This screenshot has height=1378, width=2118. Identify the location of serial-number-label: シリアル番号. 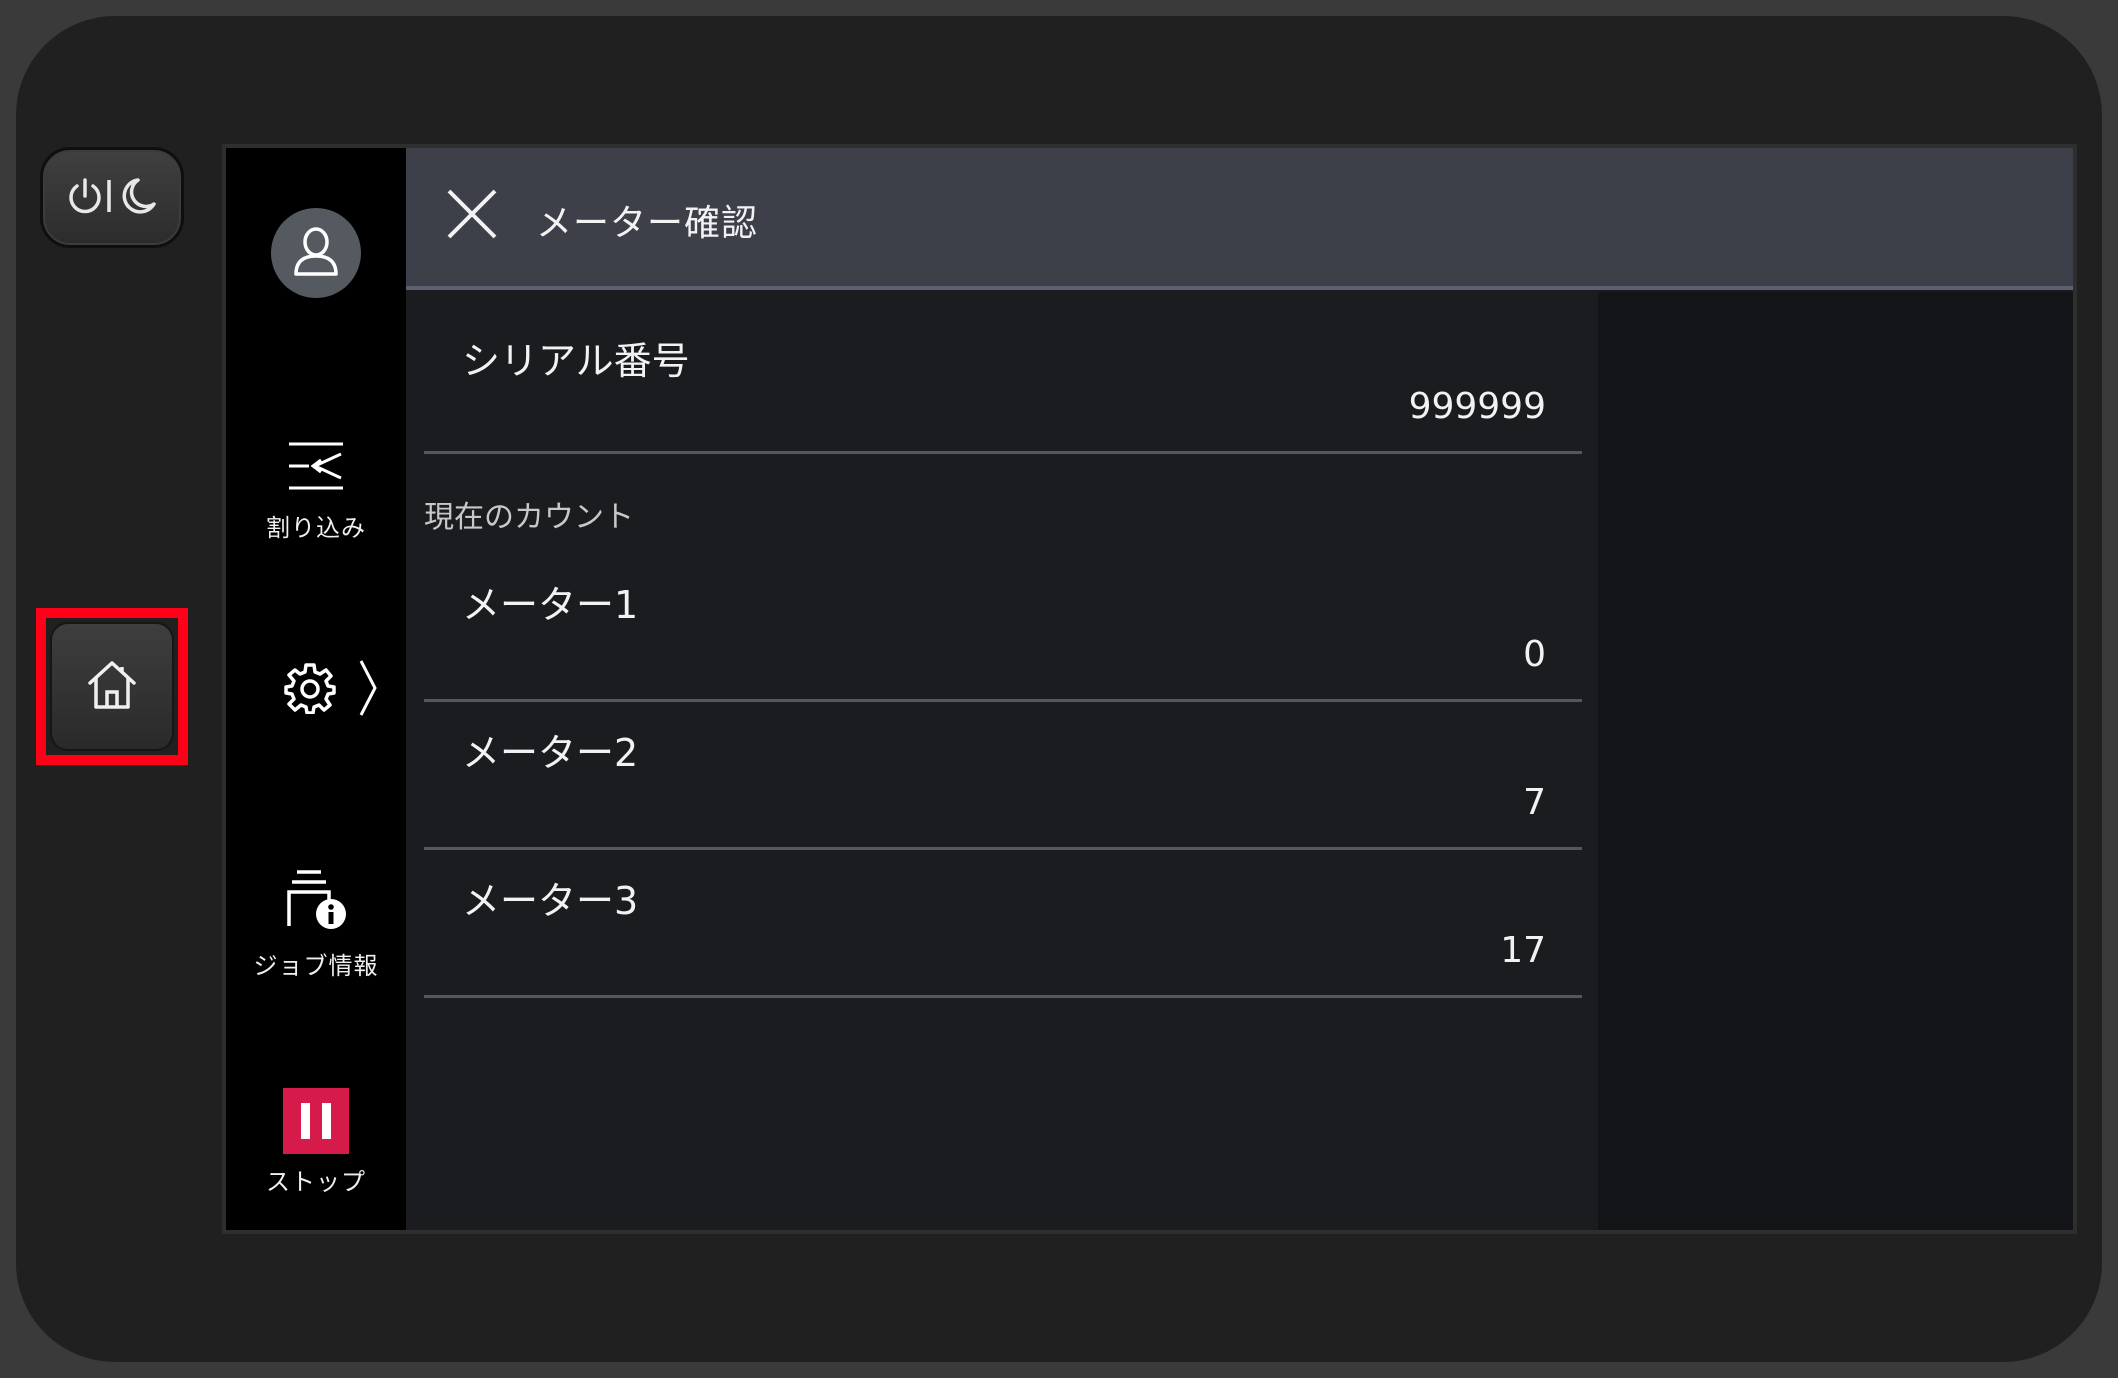
(576, 361).